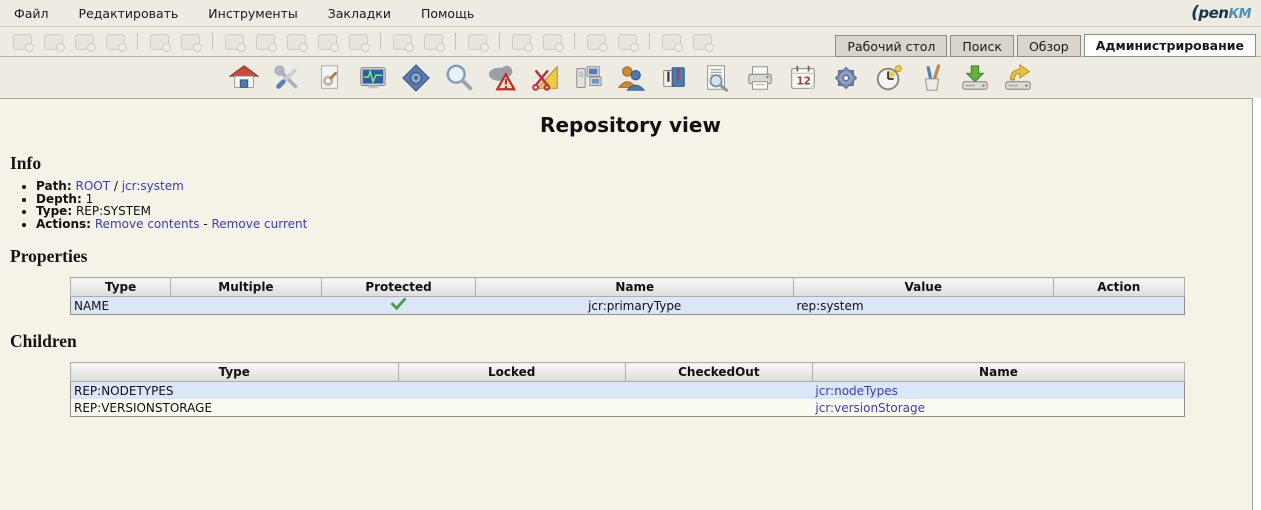 This screenshot has width=1261, height=510. What do you see at coordinates (266, 42) in the screenshot?
I see `checkout-document-icon` at bounding box center [266, 42].